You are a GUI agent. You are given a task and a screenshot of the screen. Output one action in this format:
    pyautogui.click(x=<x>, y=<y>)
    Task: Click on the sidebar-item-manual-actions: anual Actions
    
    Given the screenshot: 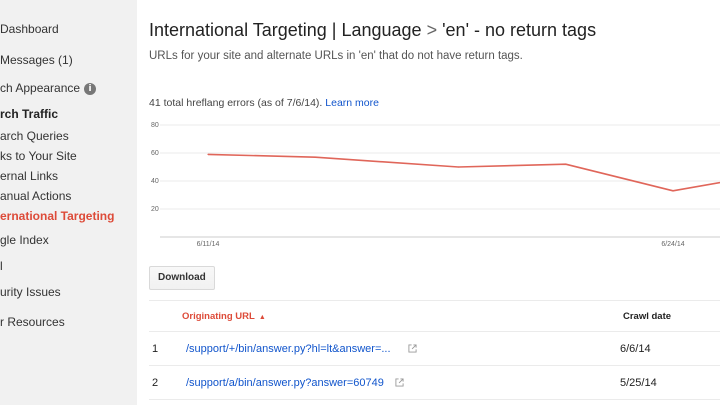 What is the action you would take?
    pyautogui.click(x=35, y=196)
    